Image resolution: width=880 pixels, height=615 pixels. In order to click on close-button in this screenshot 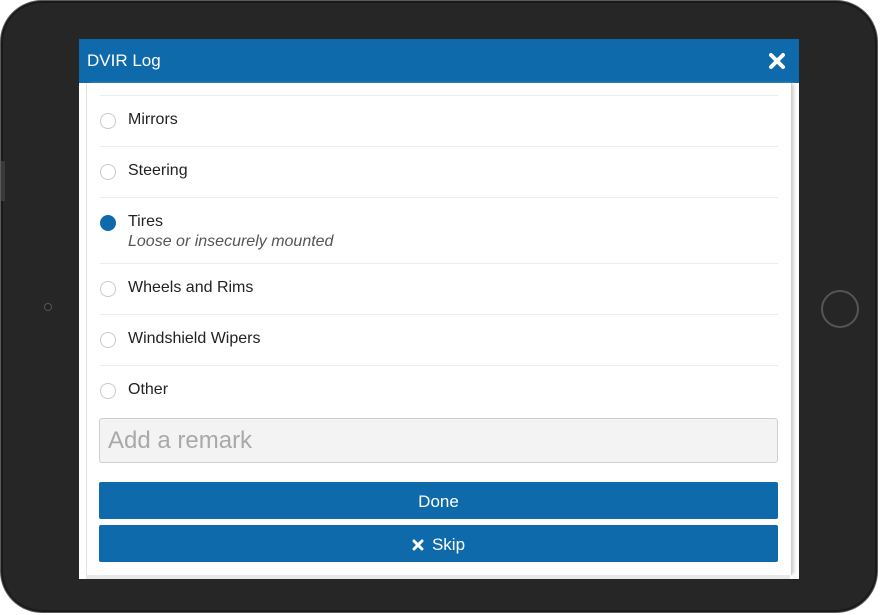, I will do `click(777, 61)`.